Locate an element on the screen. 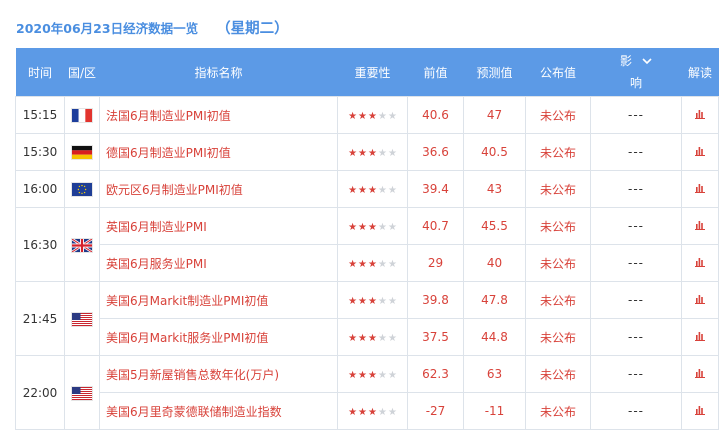 The image size is (723, 434). forecast-value: 40.5 is located at coordinates (494, 152).